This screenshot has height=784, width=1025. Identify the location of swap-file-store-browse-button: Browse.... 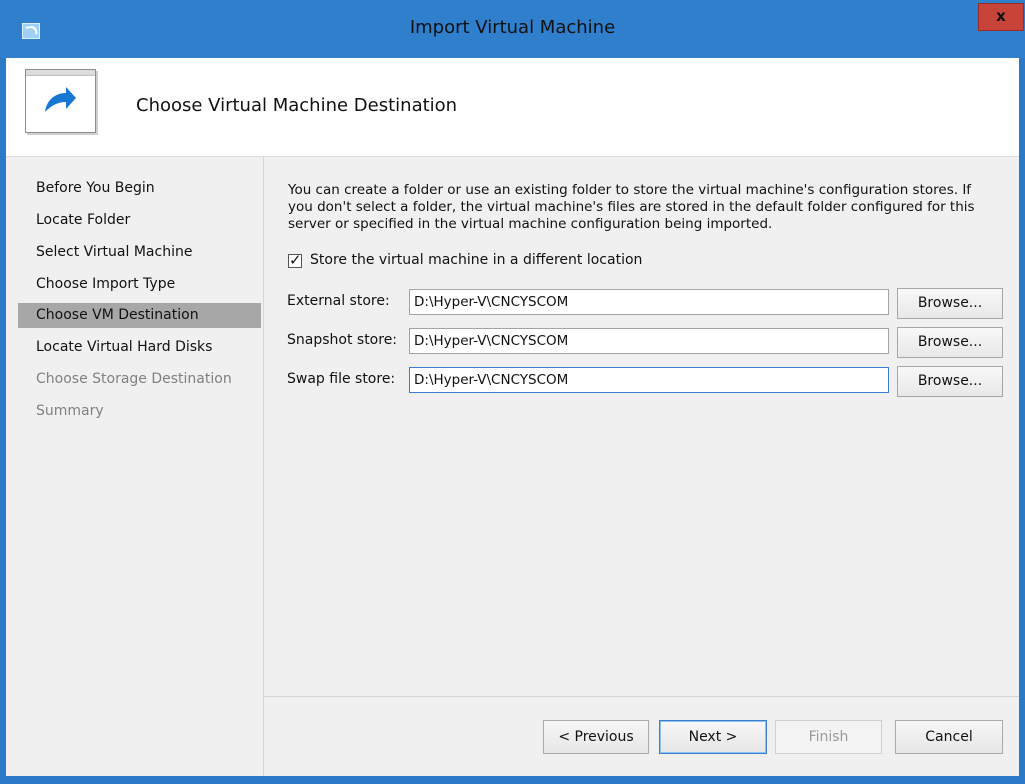
(950, 381).